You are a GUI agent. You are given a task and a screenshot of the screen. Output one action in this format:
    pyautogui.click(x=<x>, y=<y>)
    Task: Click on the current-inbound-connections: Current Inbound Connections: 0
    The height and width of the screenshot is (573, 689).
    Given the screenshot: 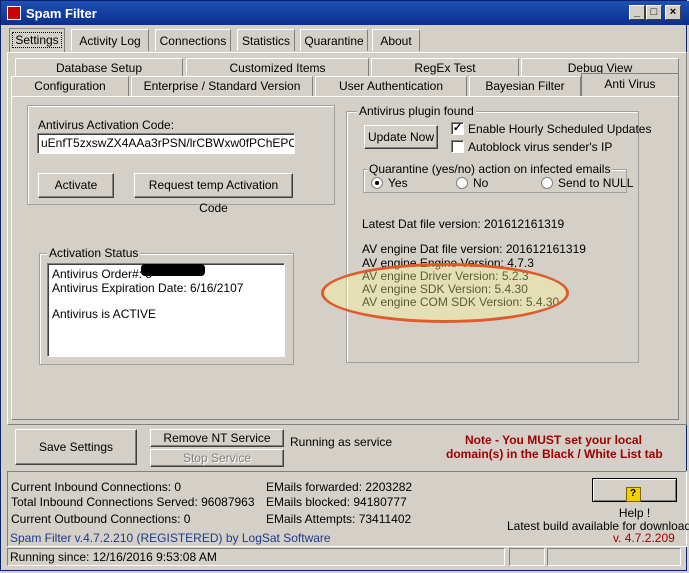 What is the action you would take?
    pyautogui.click(x=96, y=487)
    